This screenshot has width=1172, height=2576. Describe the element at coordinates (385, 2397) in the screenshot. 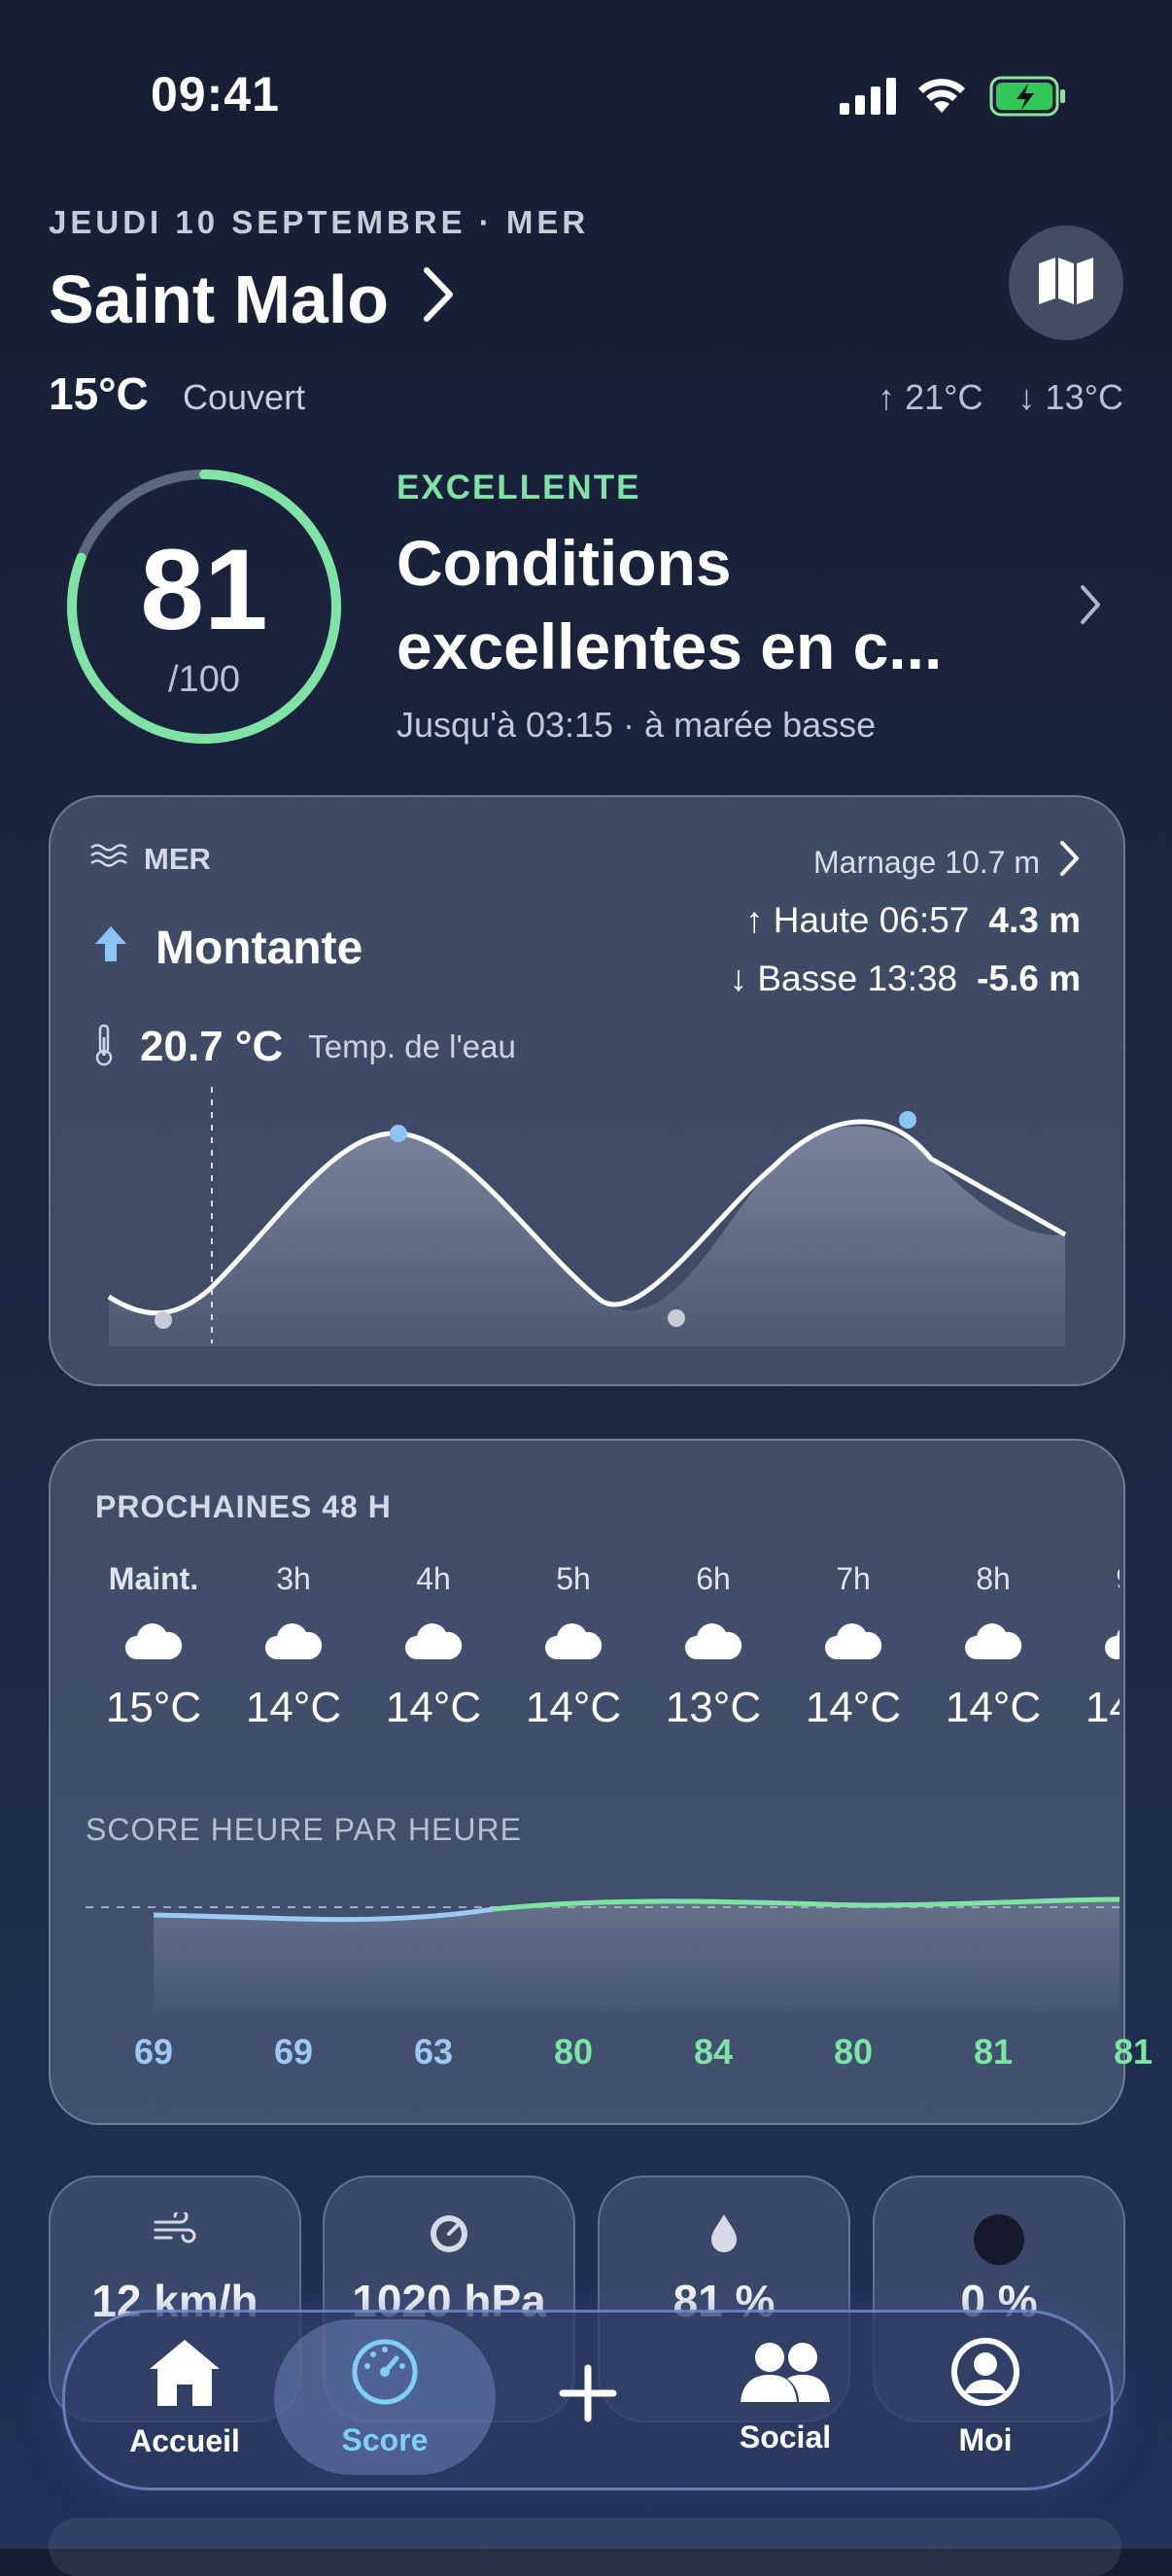

I see `tab-score: Score` at that location.